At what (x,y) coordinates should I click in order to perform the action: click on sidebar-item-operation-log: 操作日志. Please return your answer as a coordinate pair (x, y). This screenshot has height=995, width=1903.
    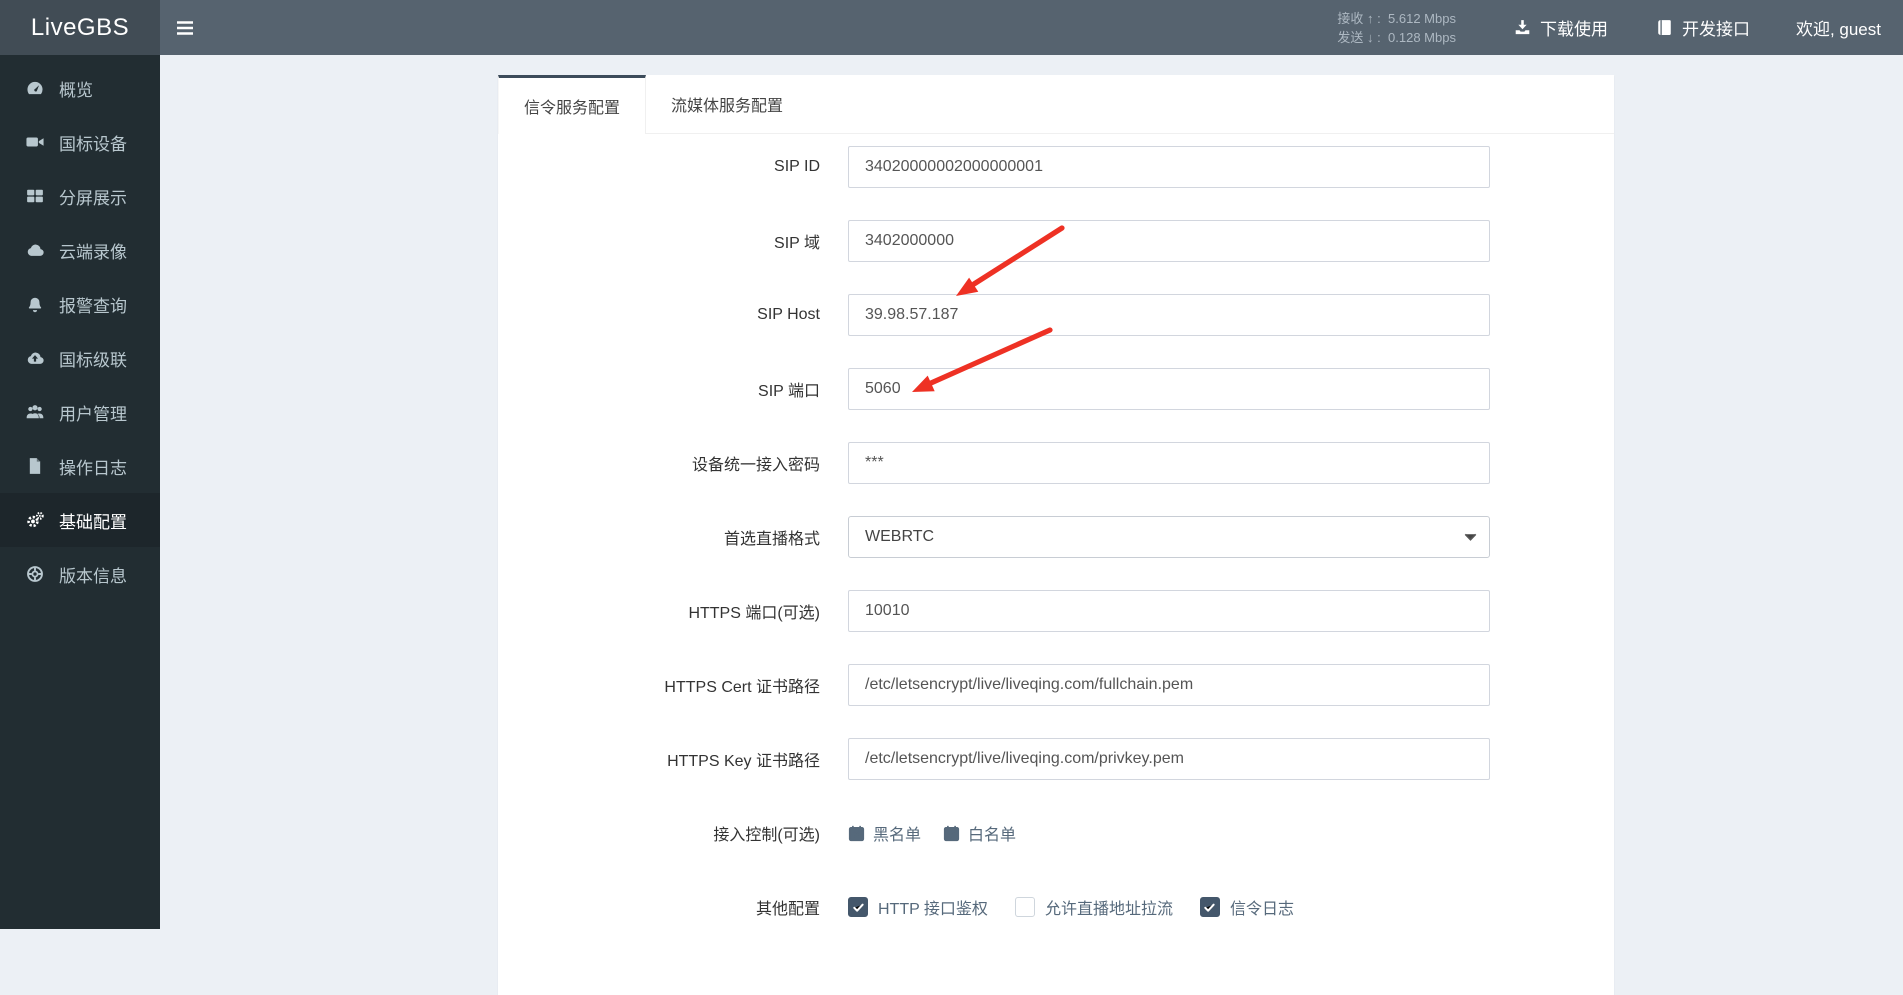
    Looking at the image, I should click on (80, 466).